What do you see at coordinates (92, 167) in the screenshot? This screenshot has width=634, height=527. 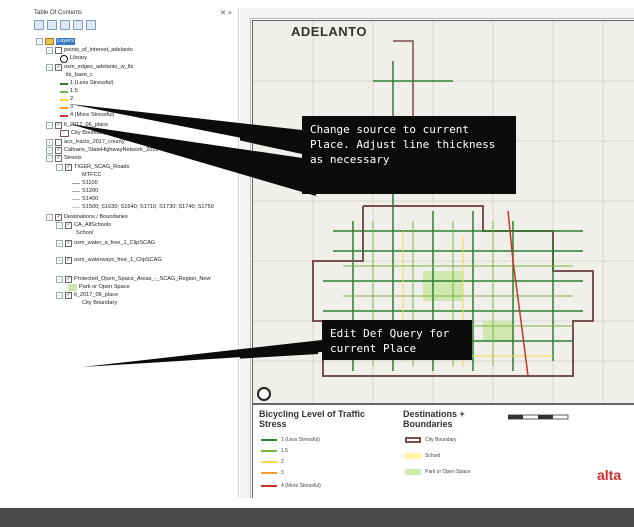 I see `toc-item-tiger-roads: − ✓ TIGER_SCAG_Roads` at bounding box center [92, 167].